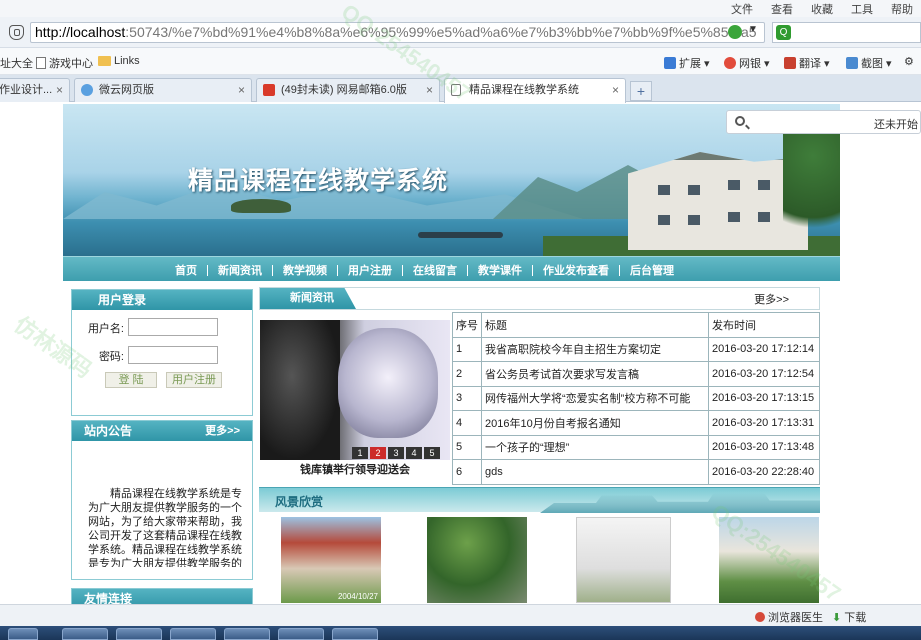 The height and width of the screenshot is (640, 921). Describe the element at coordinates (753, 29) in the screenshot. I see `url-dropdown-icon: ▼` at that location.